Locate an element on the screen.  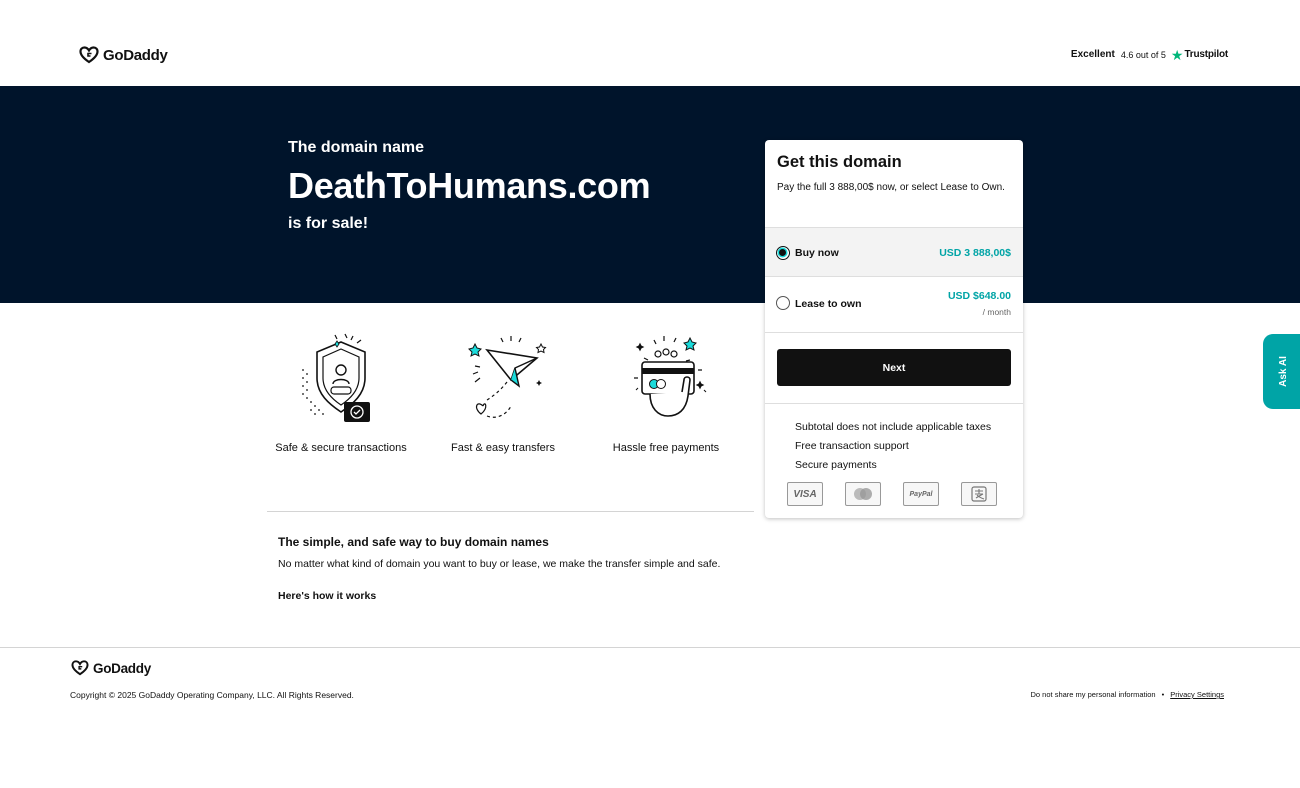
buy-now-price: USD 3 888,00$ is located at coordinates (975, 253).